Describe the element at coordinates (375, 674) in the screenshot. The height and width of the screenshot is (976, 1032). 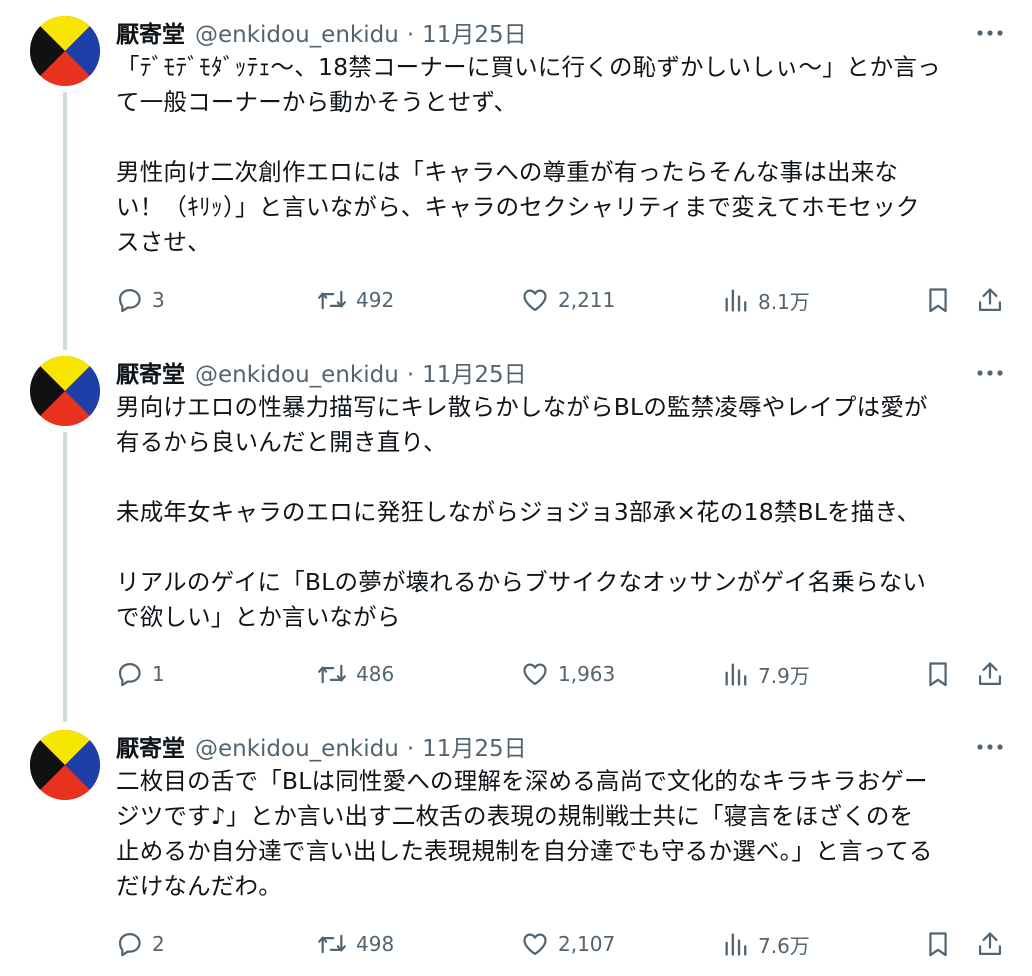
I see `retweet-count: 486` at that location.